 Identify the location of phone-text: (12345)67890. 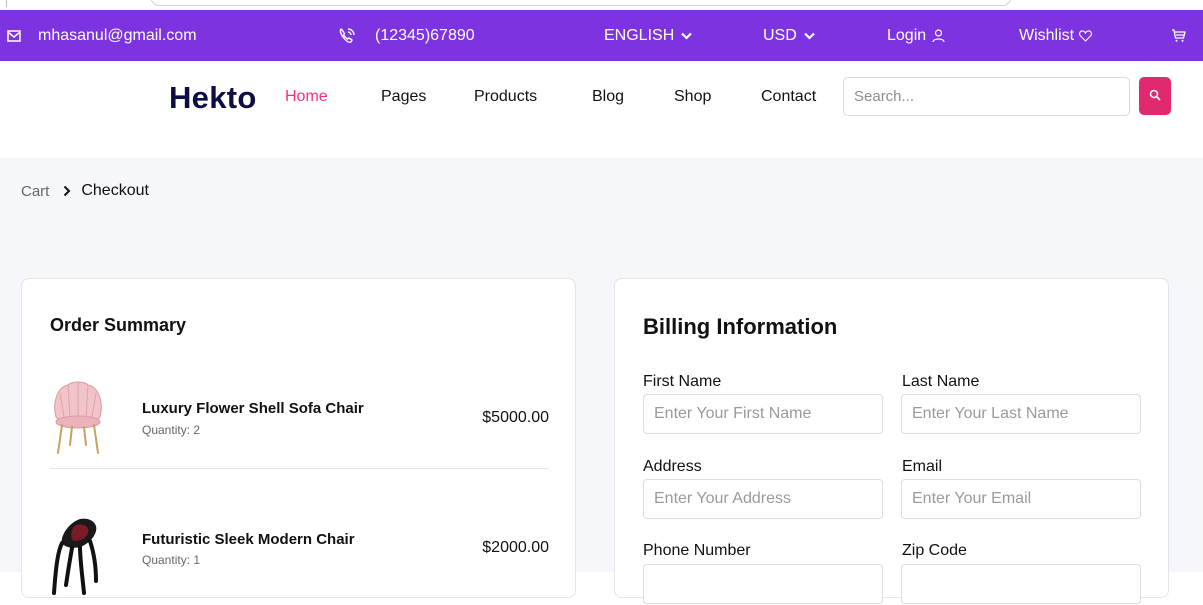
(425, 35).